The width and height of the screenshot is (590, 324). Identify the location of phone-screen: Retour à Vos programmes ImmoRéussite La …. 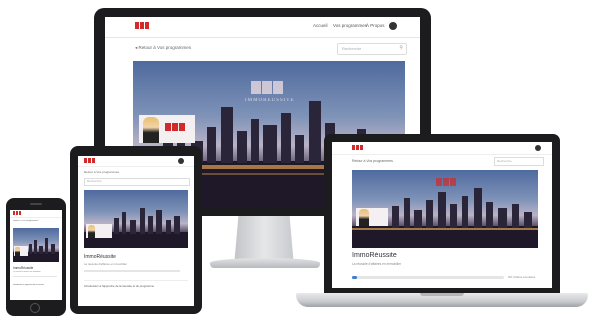
(36, 255).